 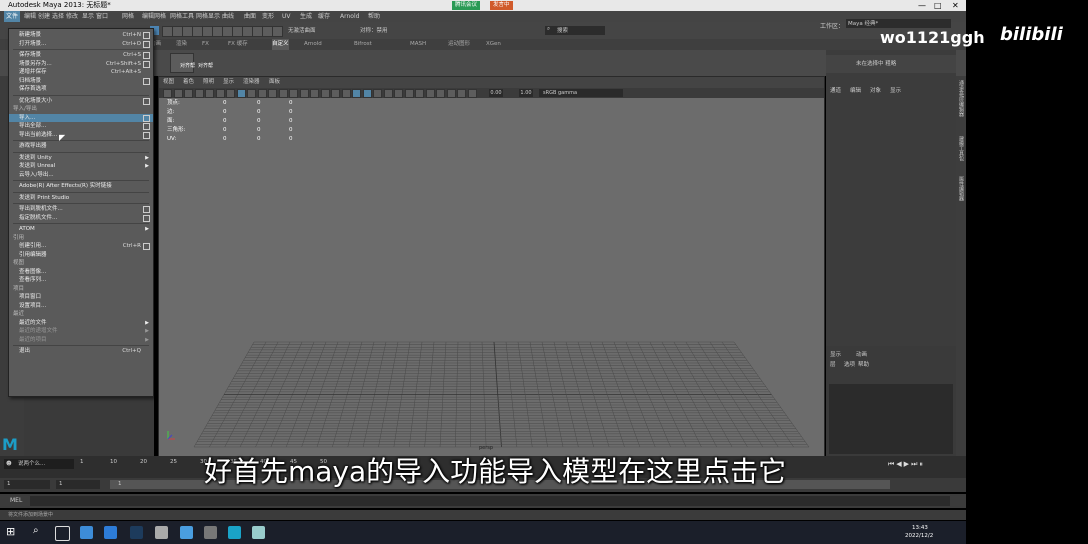 I want to click on shelf-tab-4: 自定义, so click(x=280, y=44).